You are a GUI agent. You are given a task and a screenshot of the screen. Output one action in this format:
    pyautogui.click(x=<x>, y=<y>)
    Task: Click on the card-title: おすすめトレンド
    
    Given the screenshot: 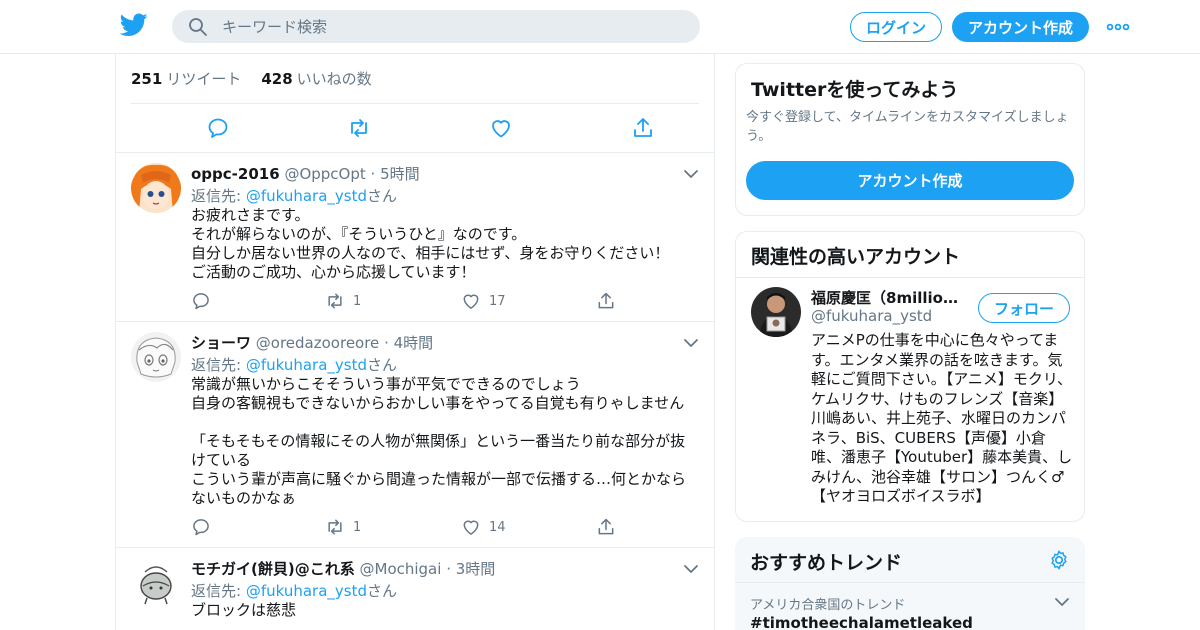 What is the action you would take?
    pyautogui.click(x=826, y=563)
    